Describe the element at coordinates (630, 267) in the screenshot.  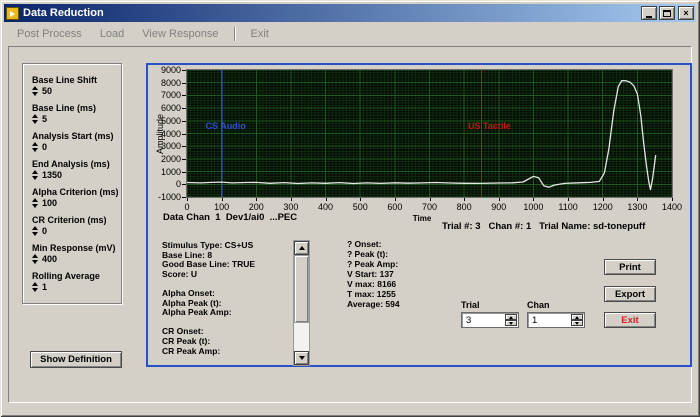
I see `print-button: Print` at that location.